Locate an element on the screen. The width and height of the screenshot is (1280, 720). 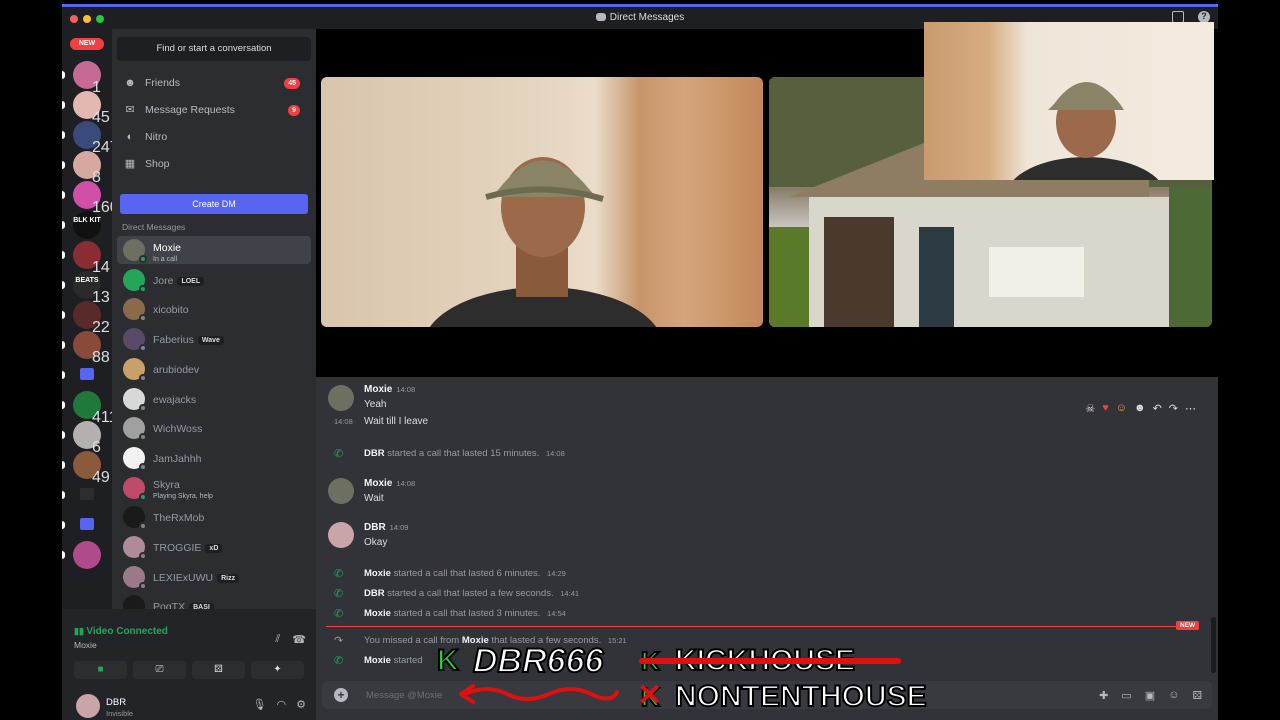
forward-icon: ↷ is located at coordinates (1173, 408).